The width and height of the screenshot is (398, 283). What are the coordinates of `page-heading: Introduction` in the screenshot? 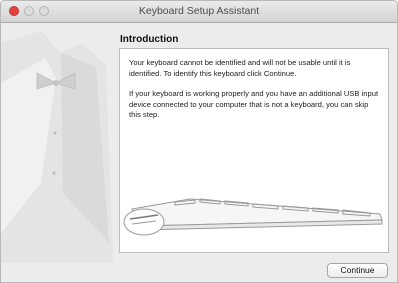 It's located at (149, 39).